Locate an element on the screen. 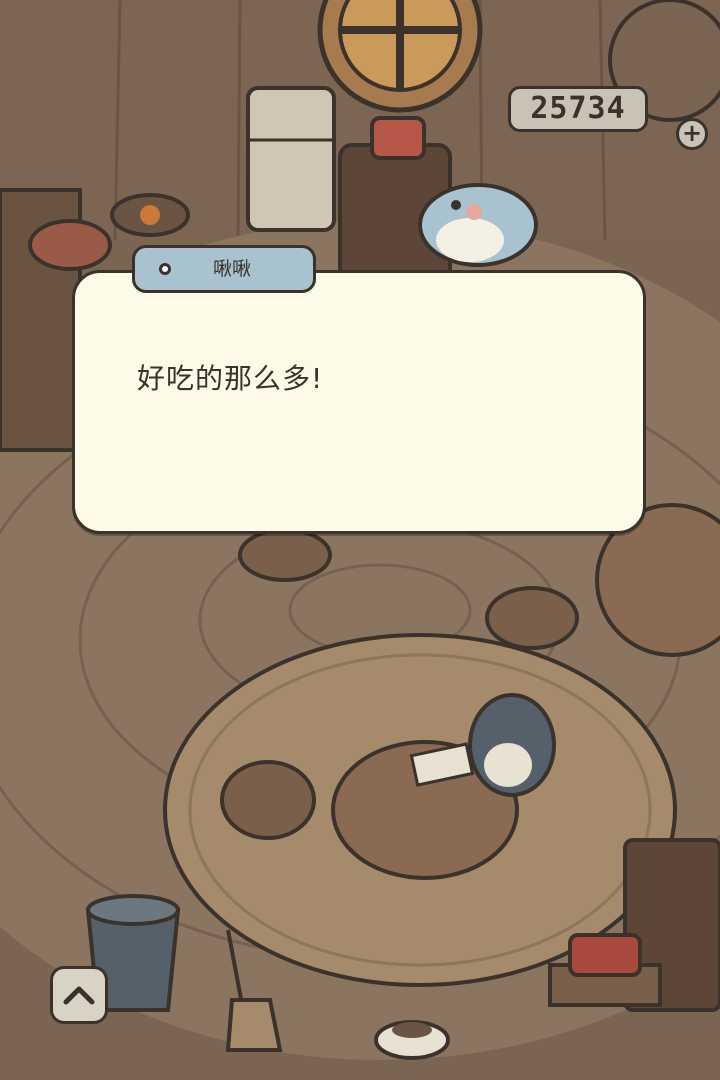 The height and width of the screenshot is (1080, 720). speaker-nameplate: 啾啾 is located at coordinates (224, 269).